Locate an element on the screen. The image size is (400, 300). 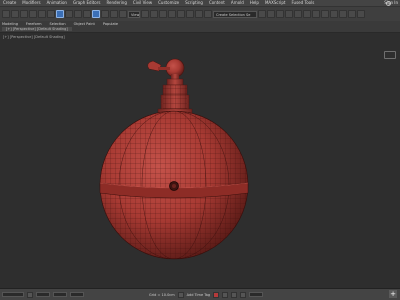
pivot-center-icon is located at coordinates (145, 14).